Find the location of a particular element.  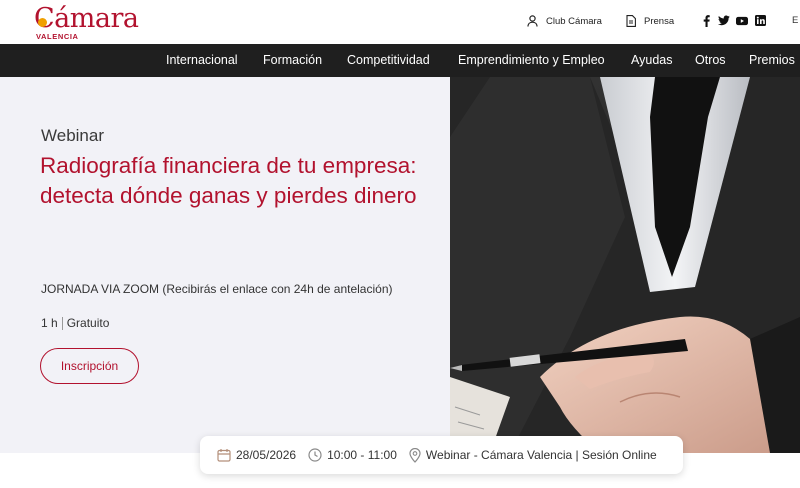

camara-valencia-logo: Cámara VALENCIA is located at coordinates (94, 23).